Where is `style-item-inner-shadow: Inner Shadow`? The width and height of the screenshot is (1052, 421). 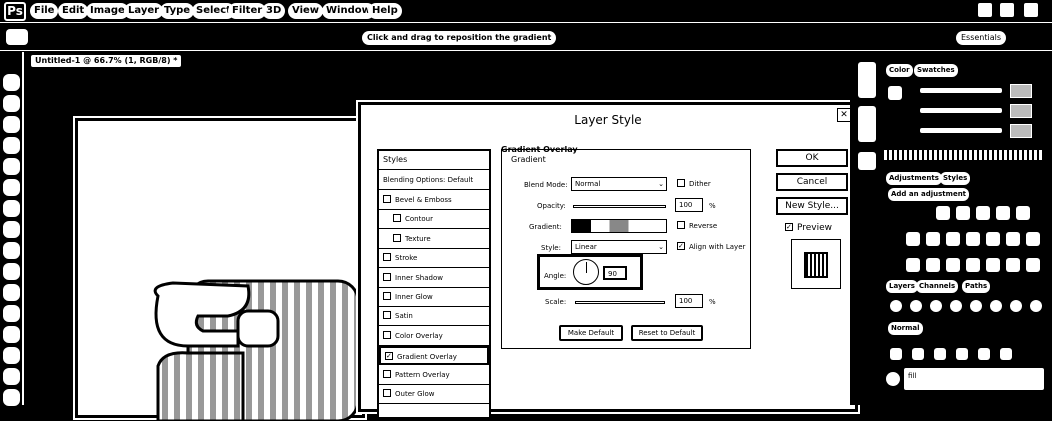
style-item-inner-shadow: Inner Shadow is located at coordinates (434, 278).